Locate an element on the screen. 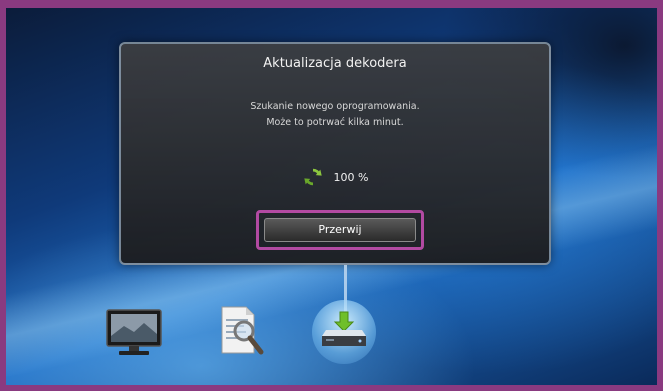 Image resolution: width=663 pixels, height=391 pixels. set-top-box-download-icon is located at coordinates (344, 332).